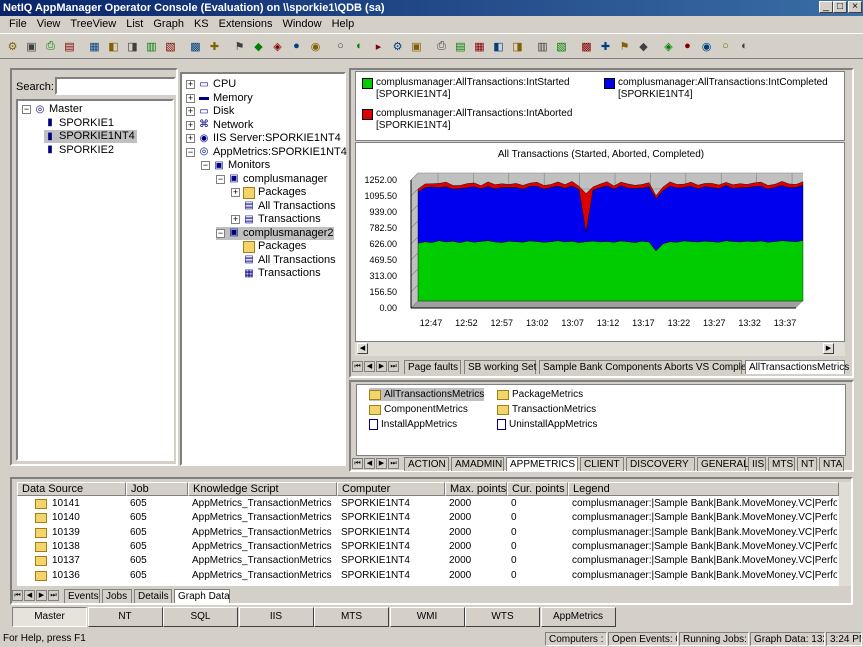  I want to click on server-node: ▮ SPORKIE2, so click(79, 150).